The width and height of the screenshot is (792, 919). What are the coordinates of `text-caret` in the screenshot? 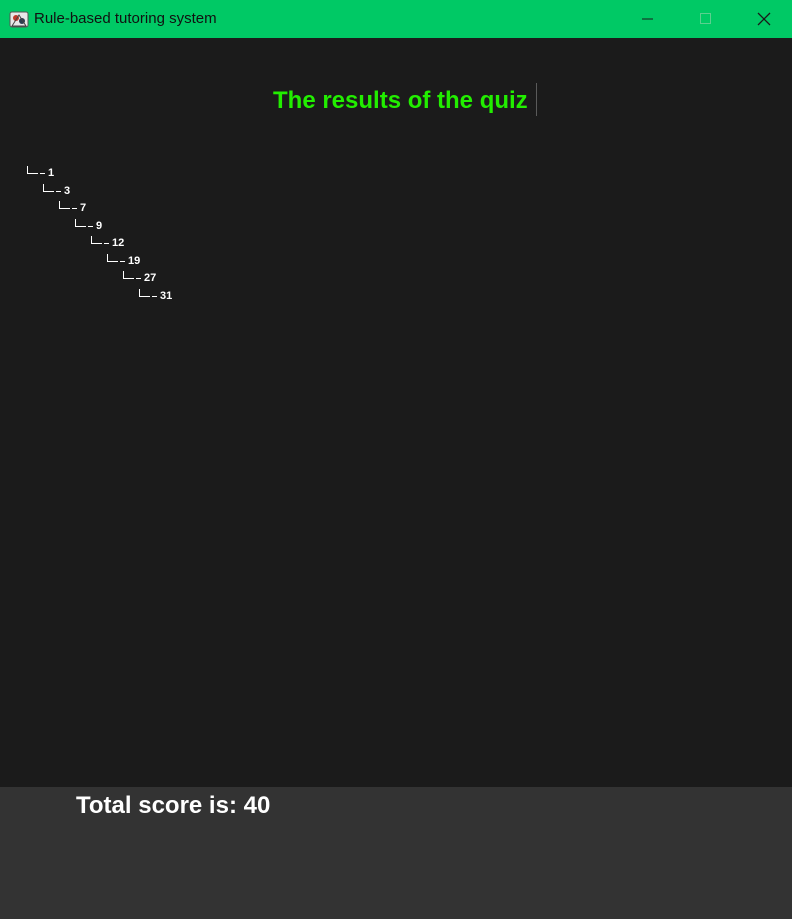 It's located at (536, 99).